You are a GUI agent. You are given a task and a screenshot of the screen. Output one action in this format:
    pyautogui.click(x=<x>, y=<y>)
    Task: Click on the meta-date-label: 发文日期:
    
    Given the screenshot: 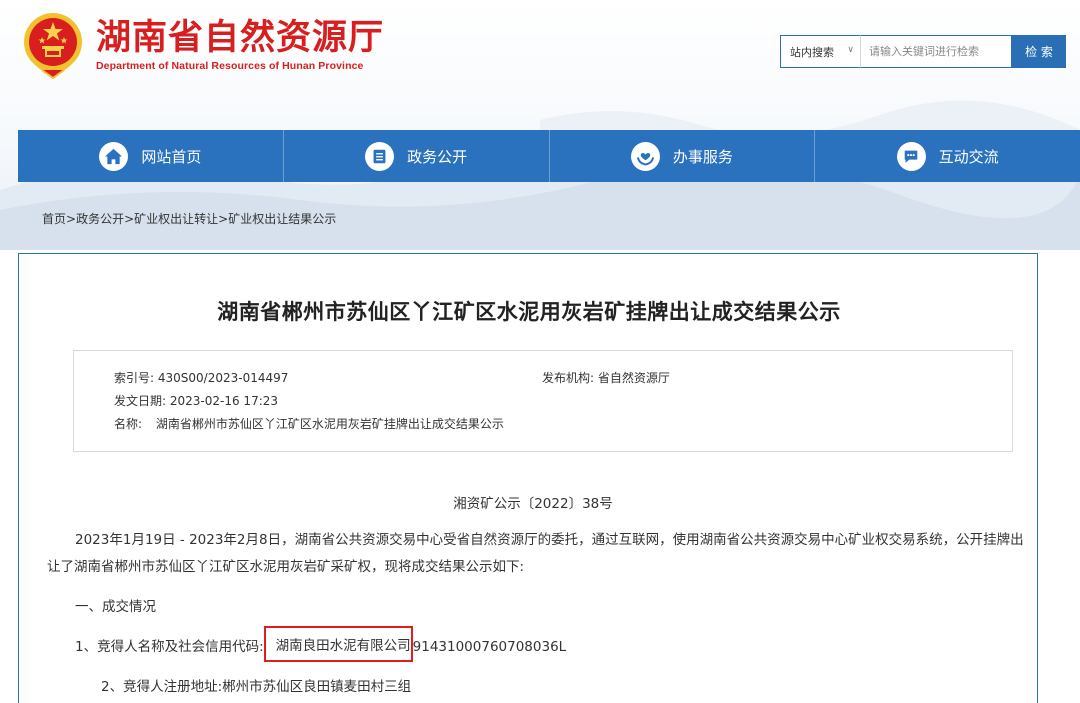 What is the action you would take?
    pyautogui.click(x=140, y=401)
    